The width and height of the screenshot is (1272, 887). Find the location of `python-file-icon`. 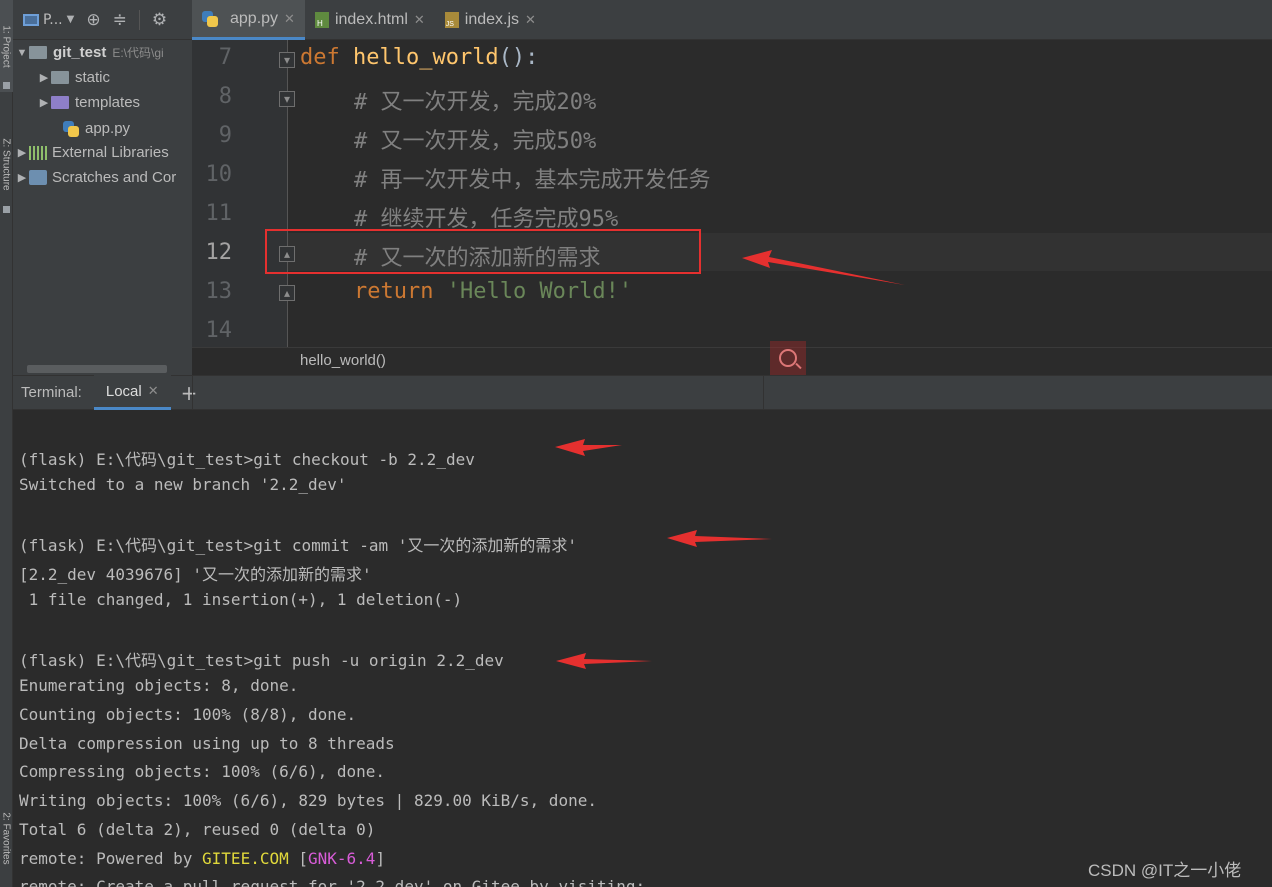

python-file-icon is located at coordinates (71, 128).